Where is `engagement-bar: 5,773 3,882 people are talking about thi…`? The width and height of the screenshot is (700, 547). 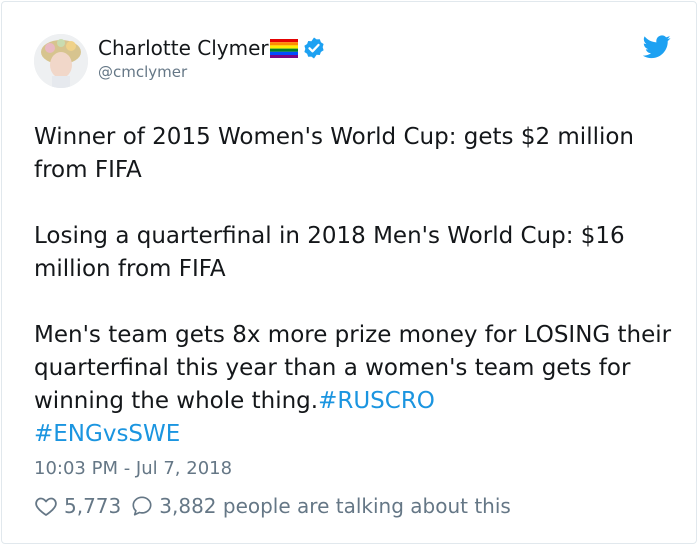
engagement-bar: 5,773 3,882 people are talking about thi… is located at coordinates (272, 506).